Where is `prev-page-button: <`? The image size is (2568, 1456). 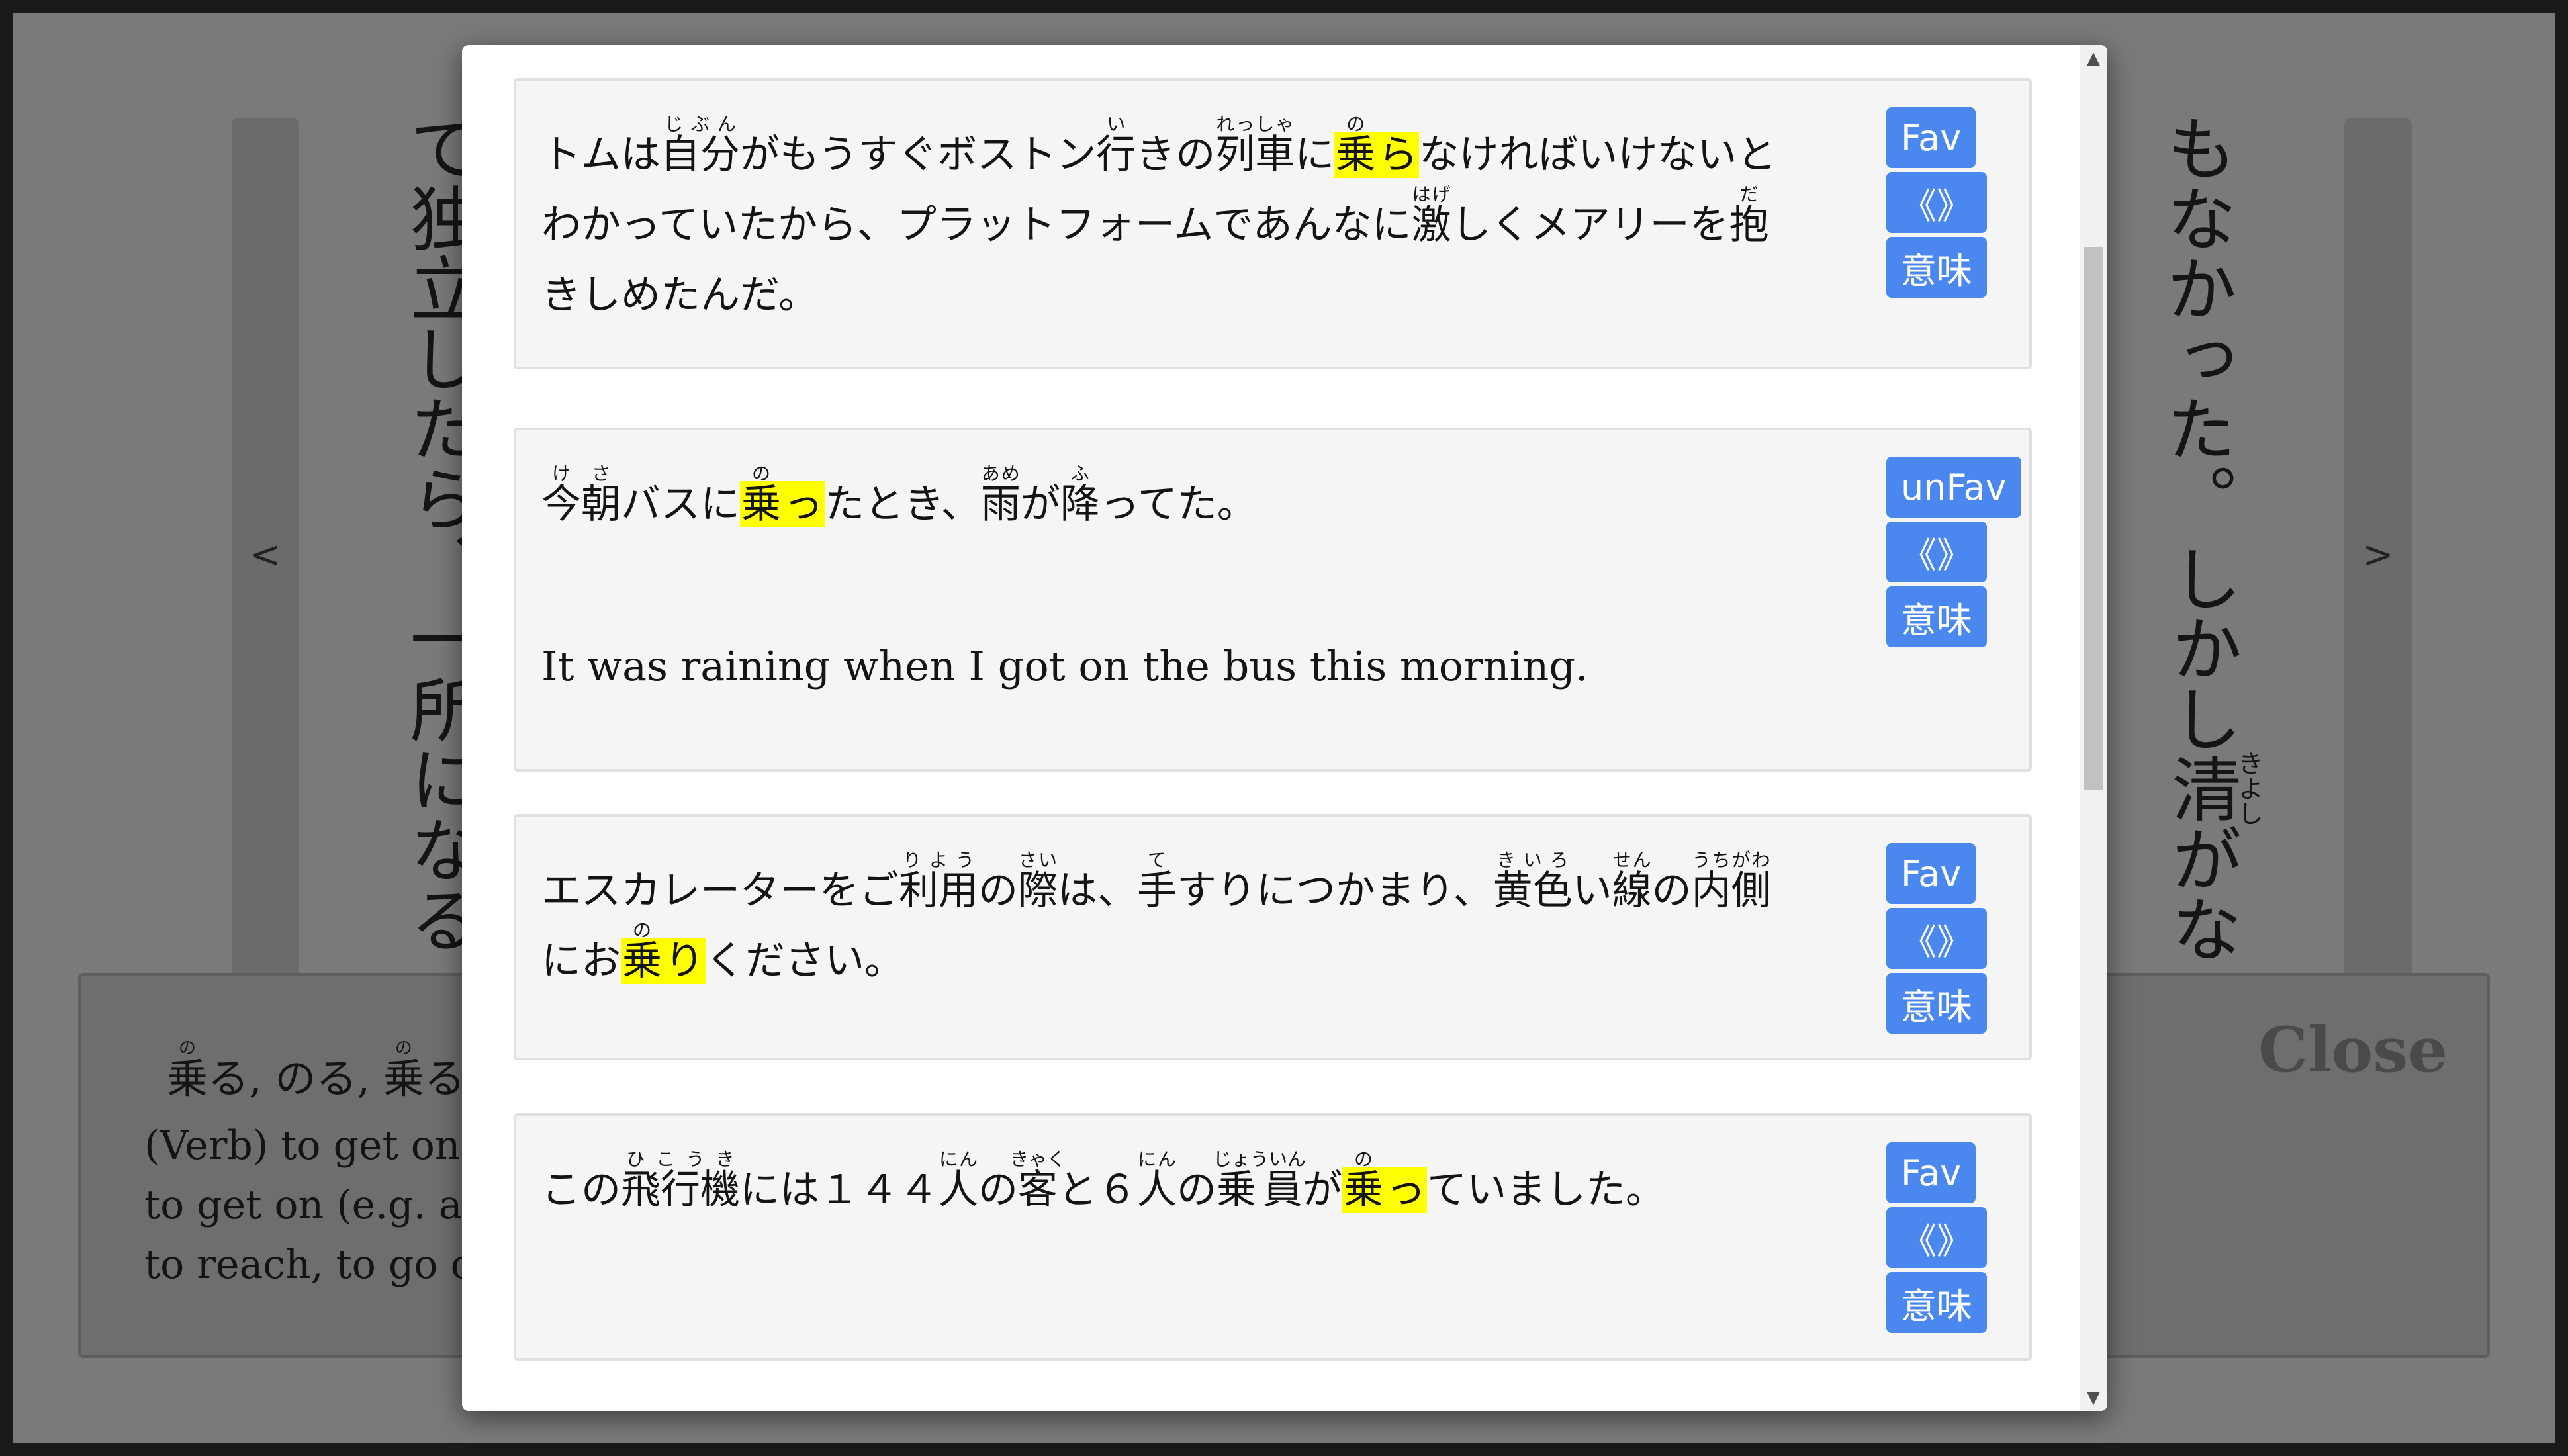 prev-page-button: < is located at coordinates (265, 554).